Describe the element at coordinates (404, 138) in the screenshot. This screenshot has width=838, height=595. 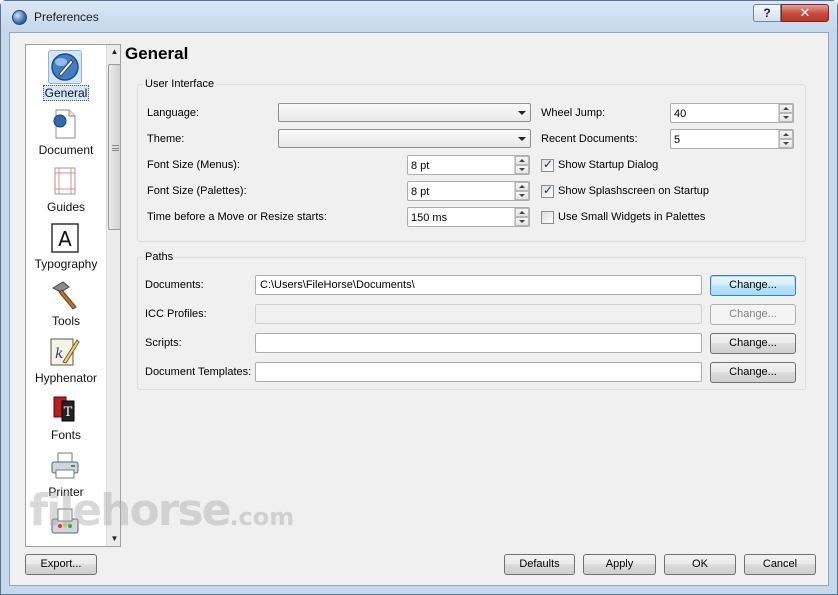
I see `theme-select` at that location.